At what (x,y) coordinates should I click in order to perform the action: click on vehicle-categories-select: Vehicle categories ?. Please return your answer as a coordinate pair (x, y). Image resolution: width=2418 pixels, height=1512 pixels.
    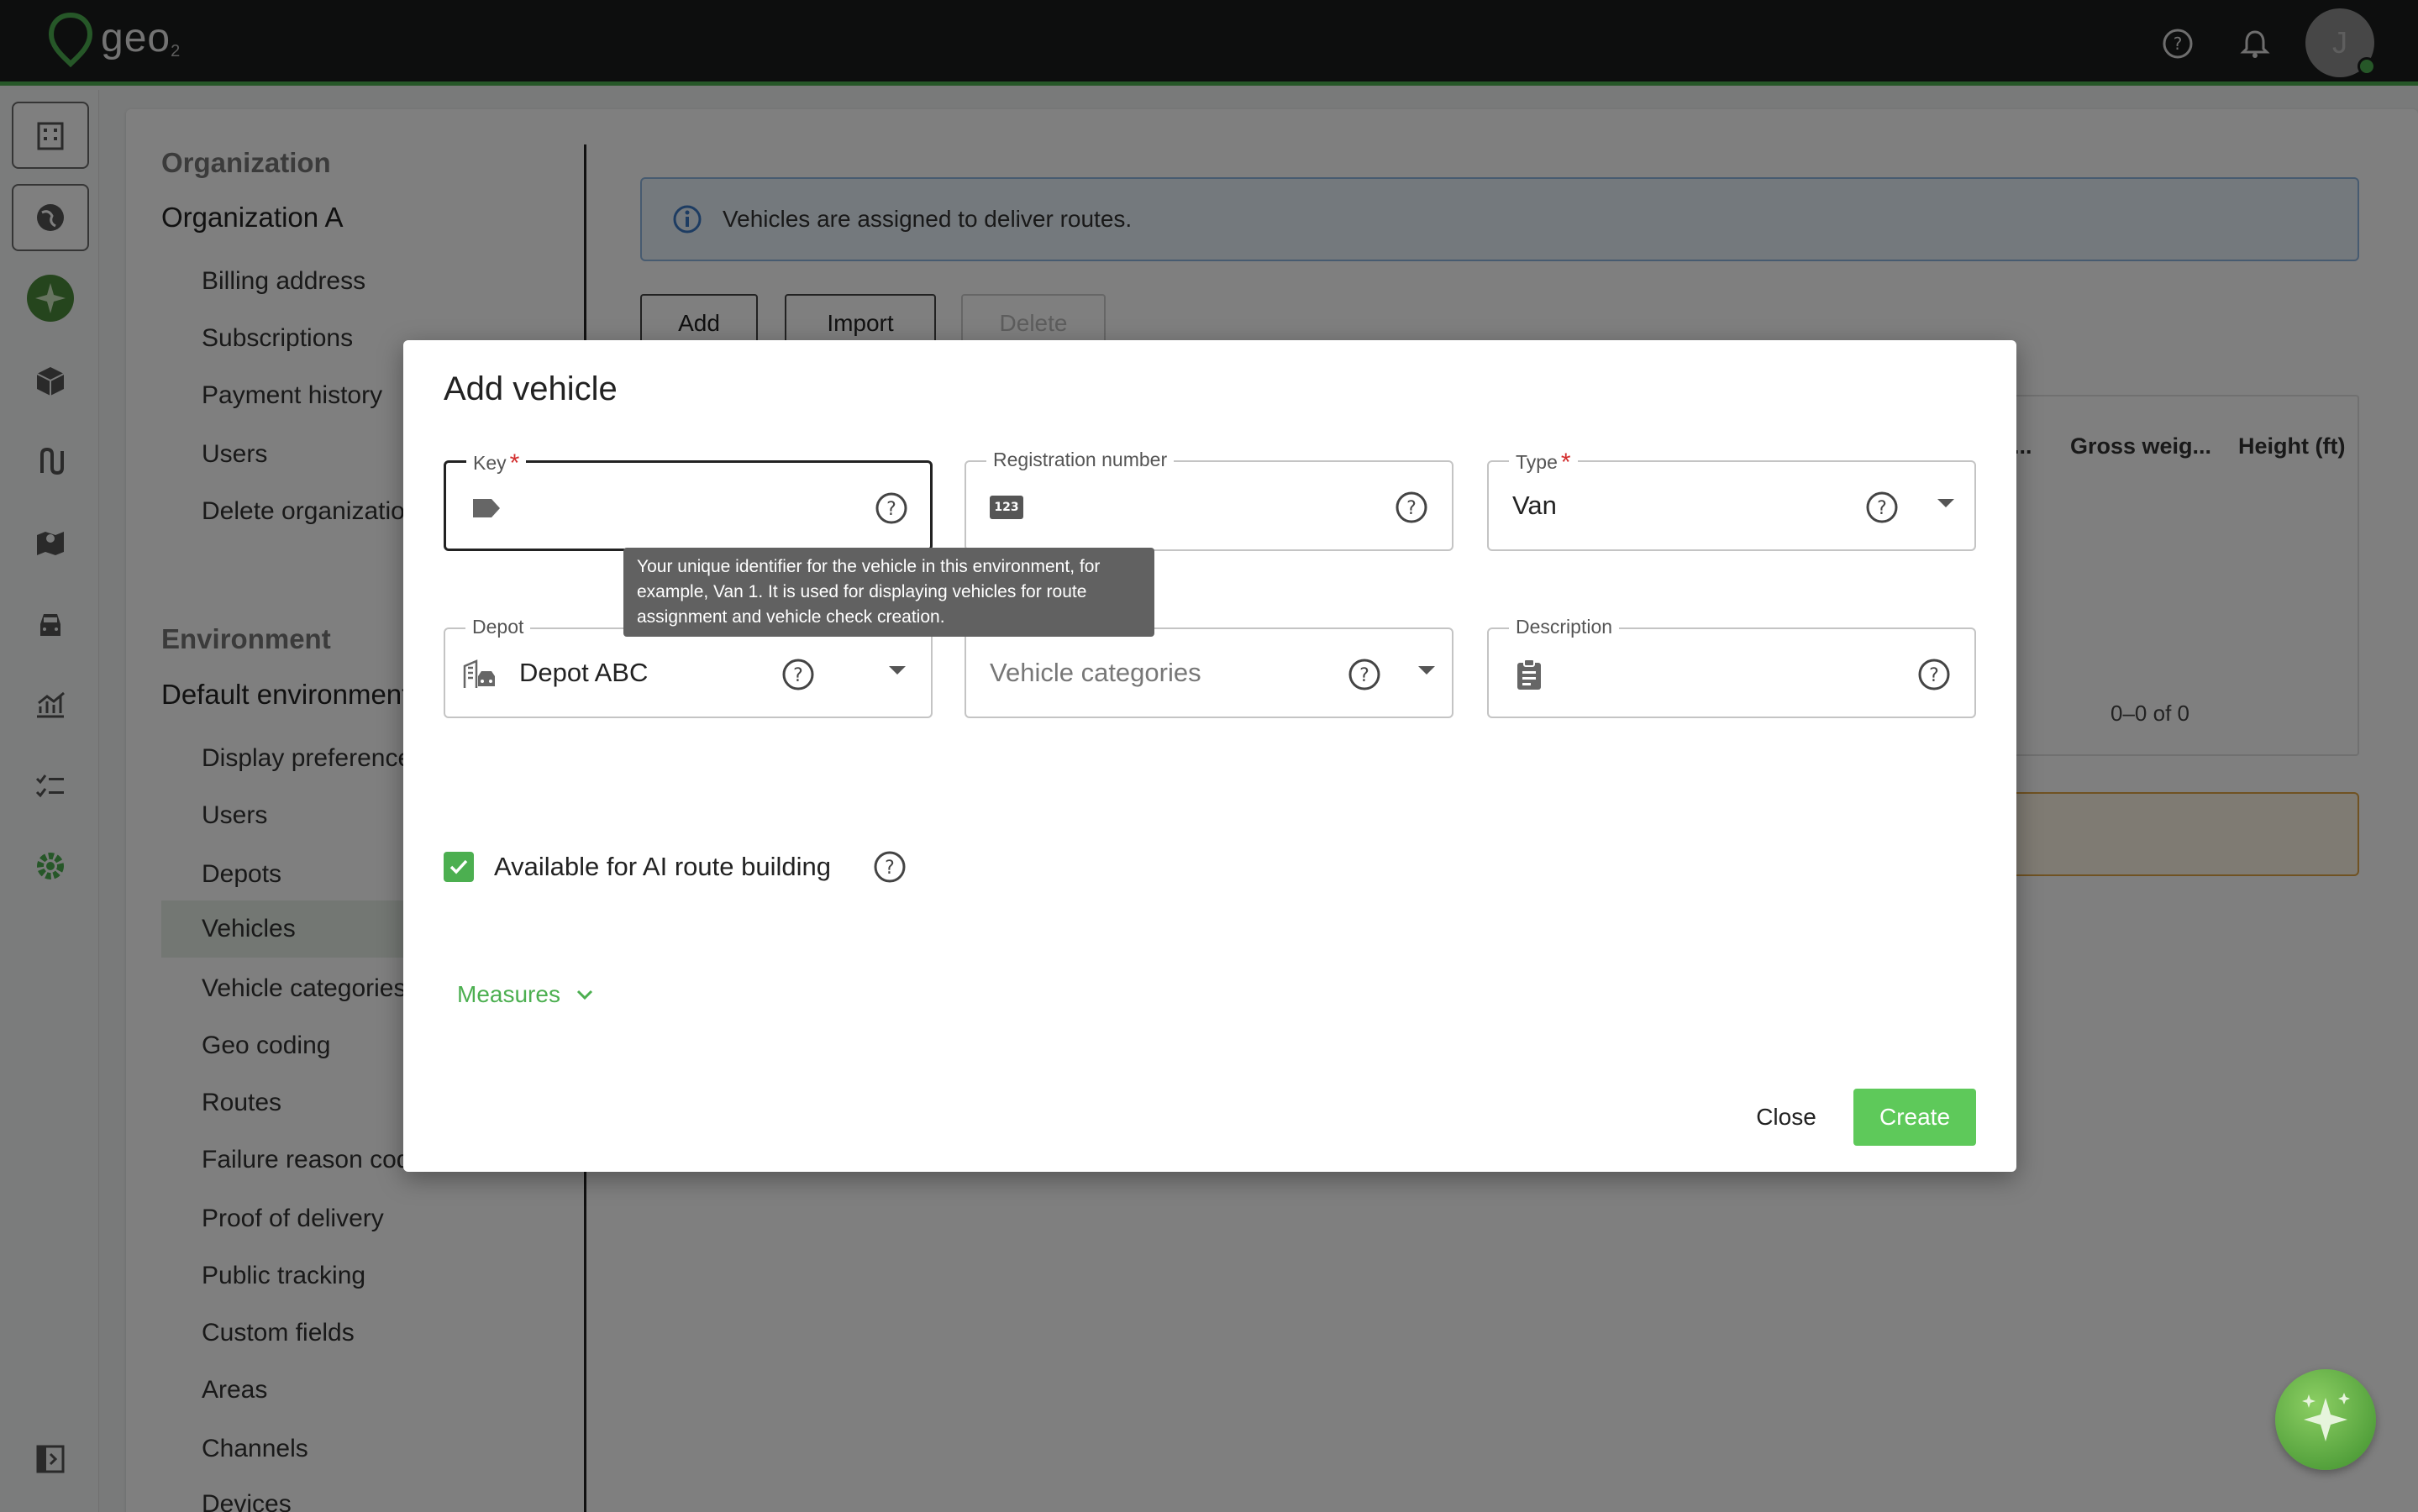
    Looking at the image, I should click on (1209, 672).